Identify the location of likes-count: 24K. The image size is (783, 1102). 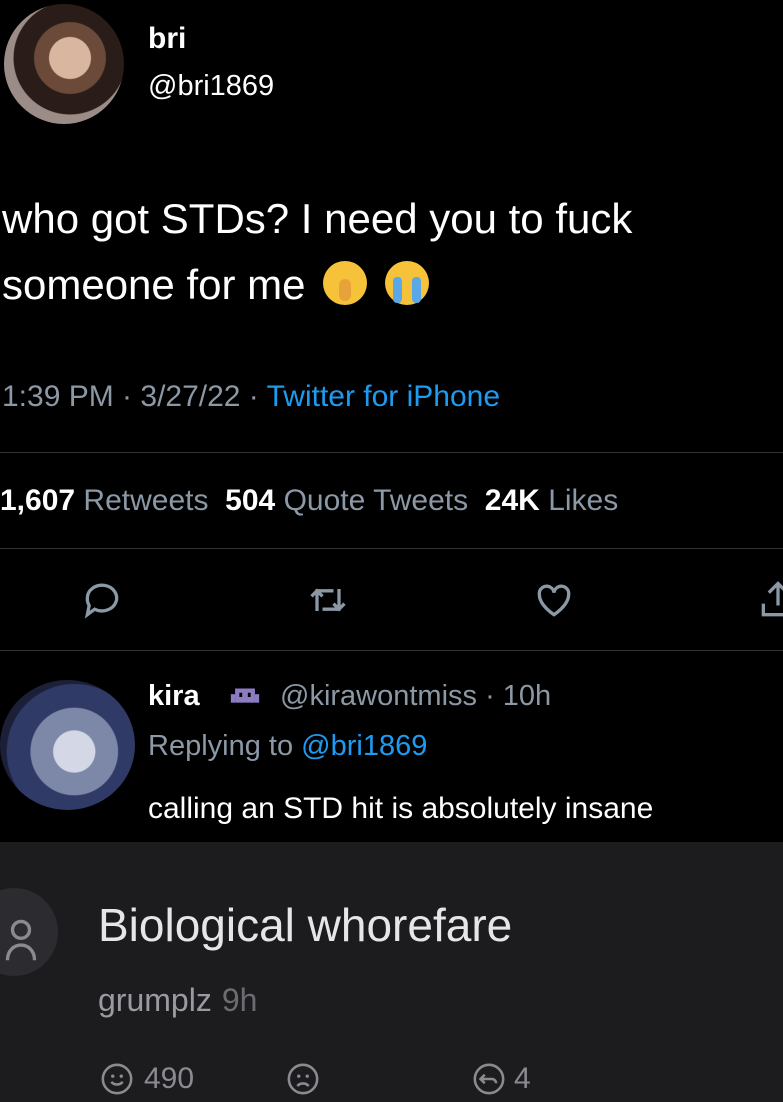
(512, 500).